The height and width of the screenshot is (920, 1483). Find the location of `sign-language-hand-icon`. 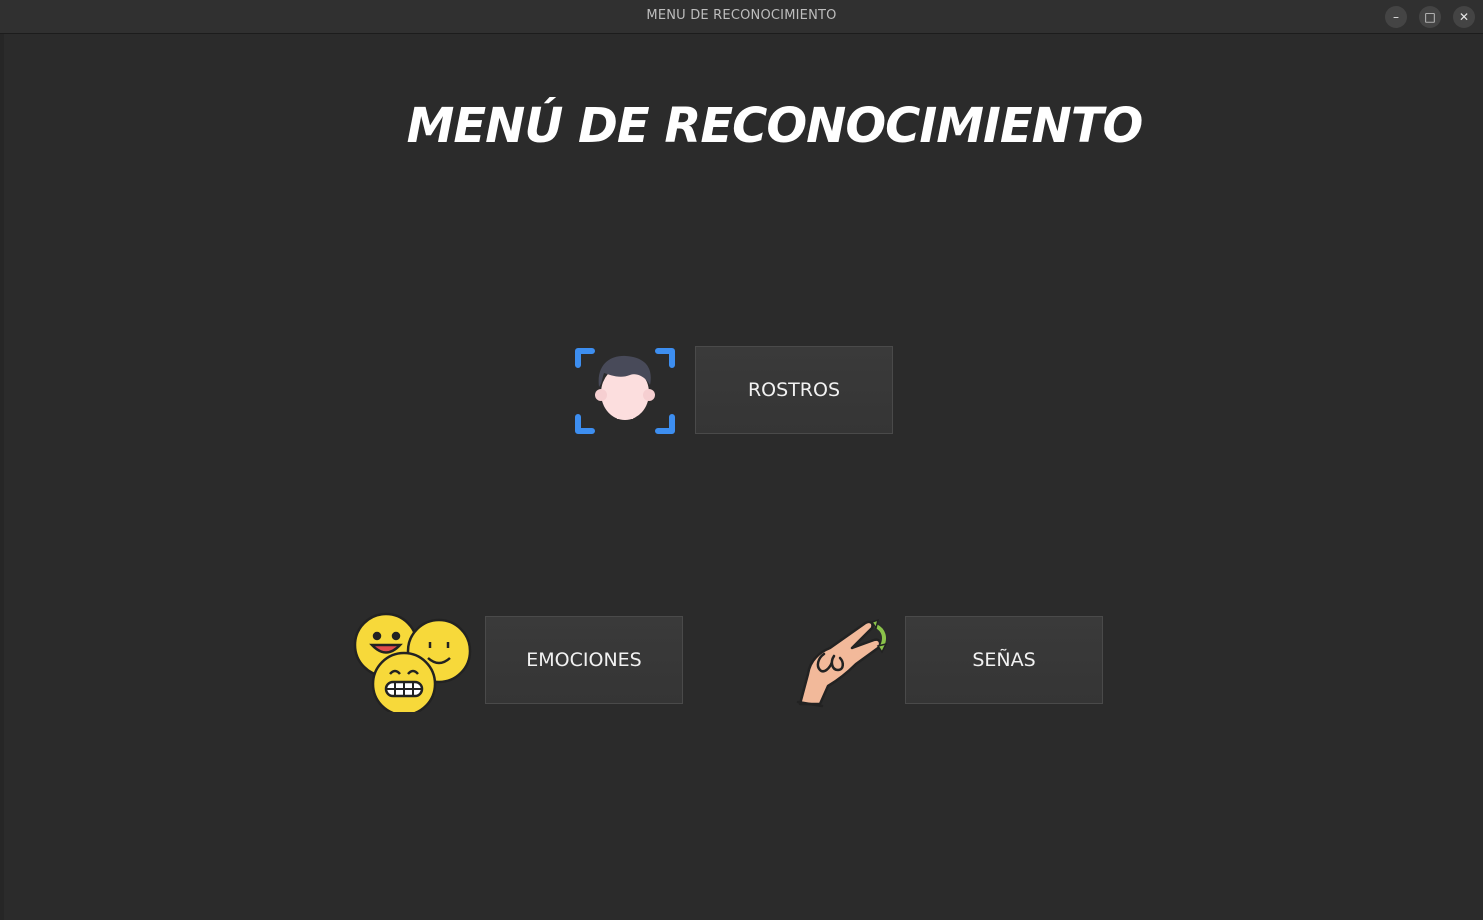

sign-language-hand-icon is located at coordinates (842, 663).